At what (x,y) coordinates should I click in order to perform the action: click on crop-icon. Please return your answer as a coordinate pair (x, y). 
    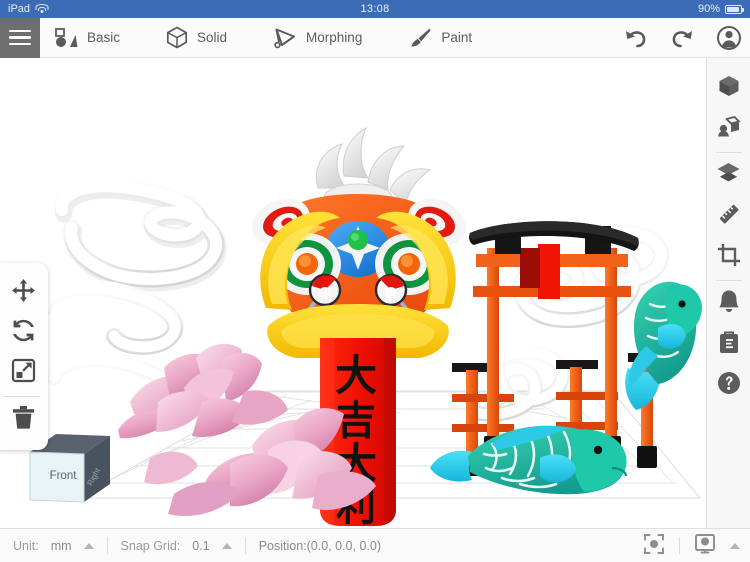
    Looking at the image, I should click on (729, 257).